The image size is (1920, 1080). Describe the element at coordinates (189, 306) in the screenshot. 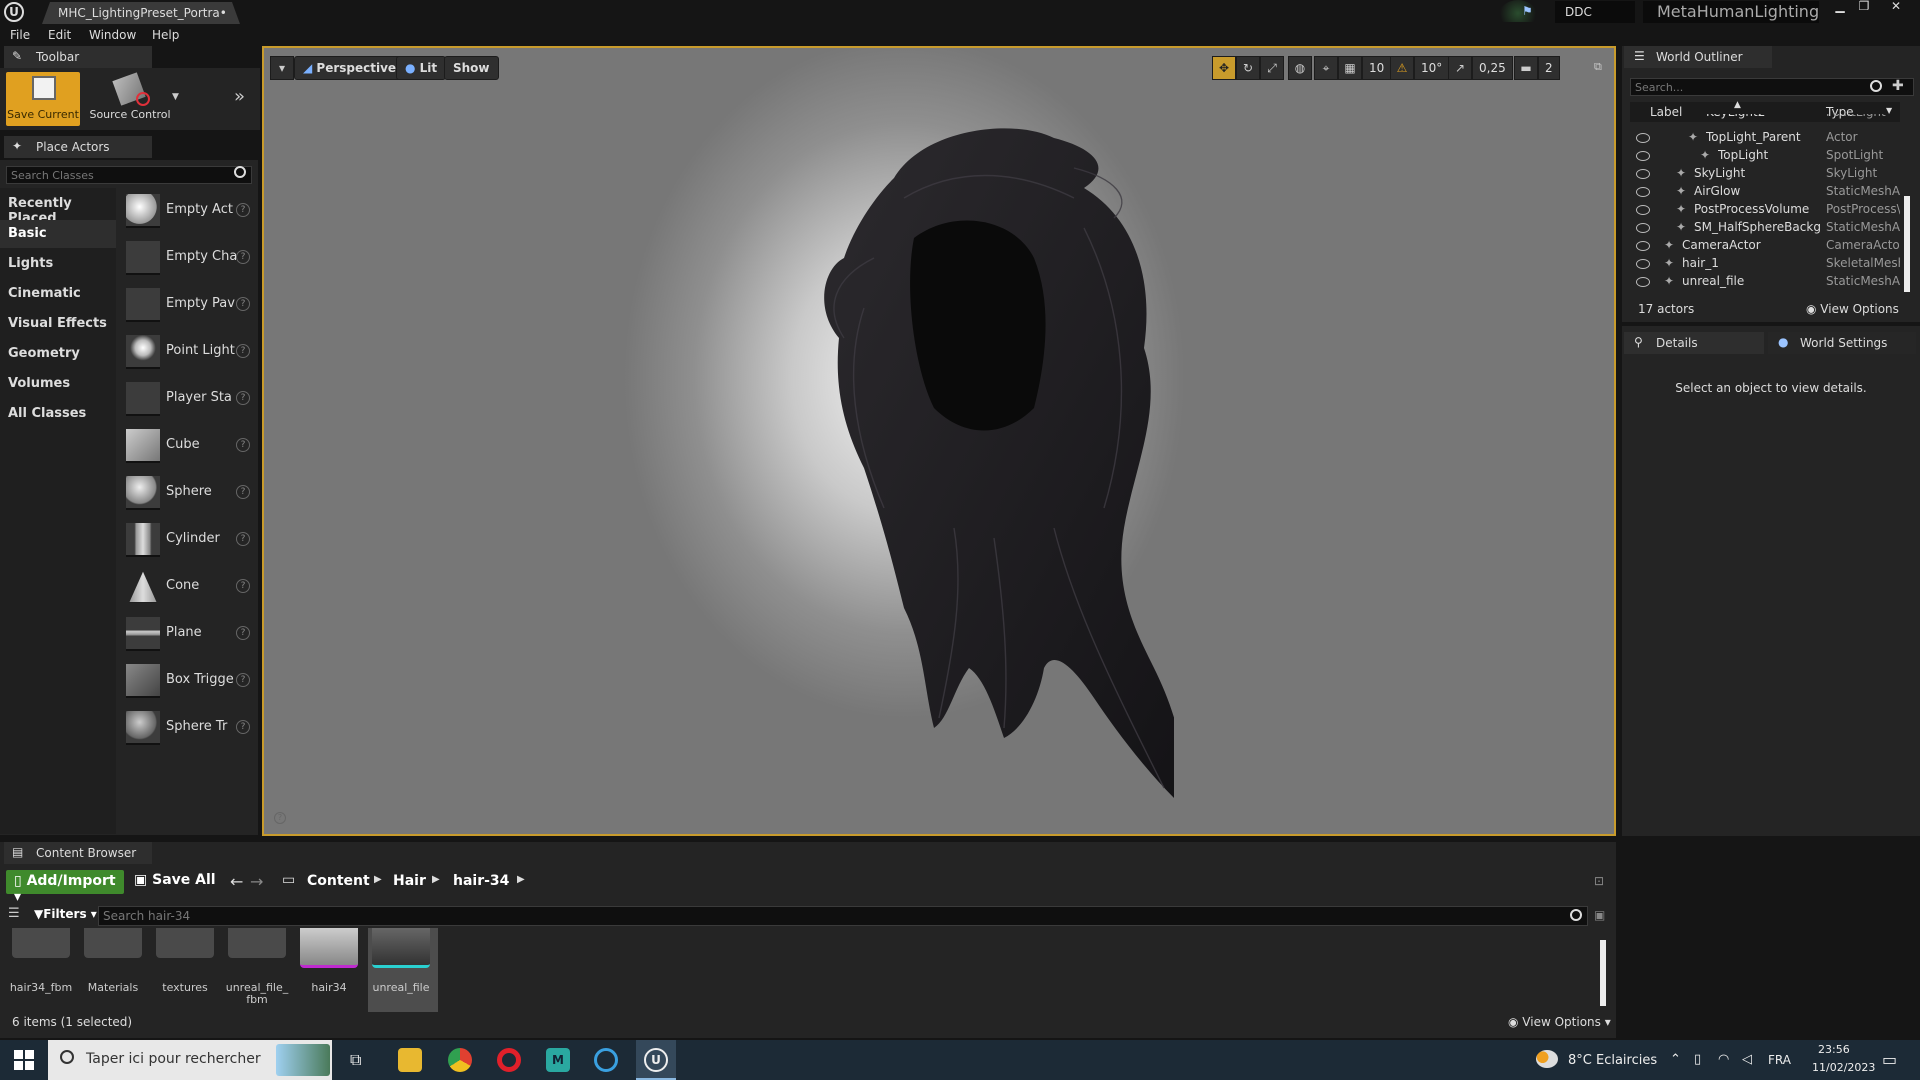

I see `actor-empty-pawn: Empty Pav?` at that location.